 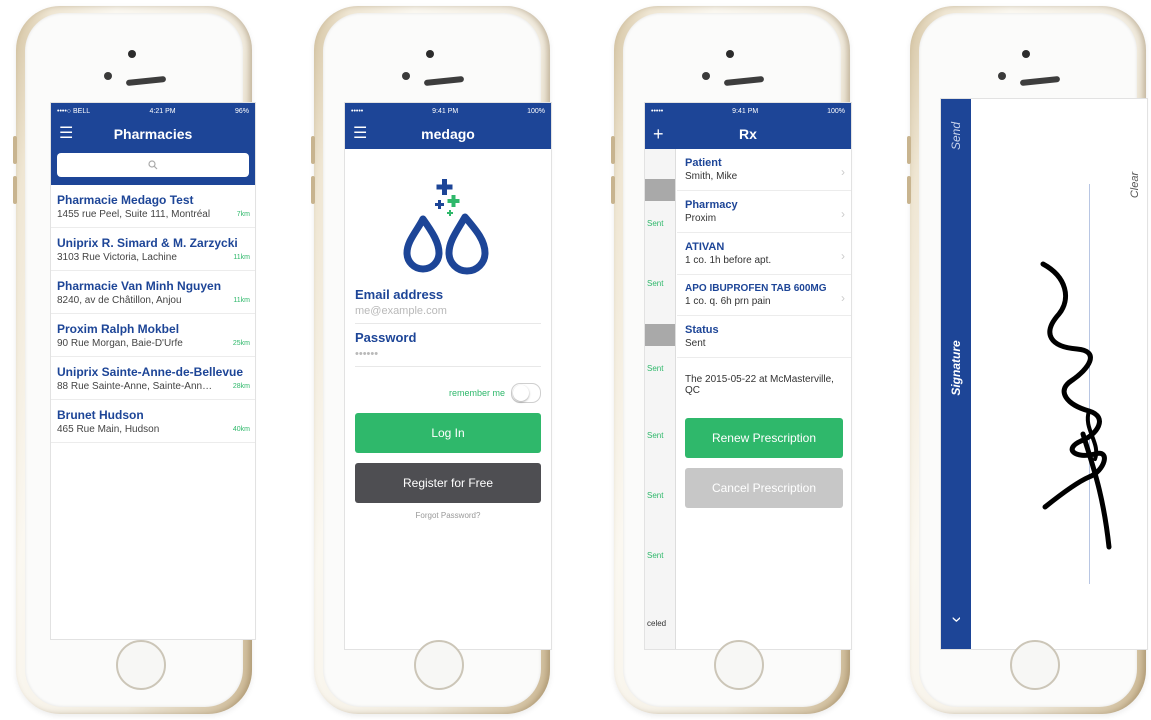 What do you see at coordinates (243, 214) in the screenshot?
I see `pharmacy-distance: 7km` at bounding box center [243, 214].